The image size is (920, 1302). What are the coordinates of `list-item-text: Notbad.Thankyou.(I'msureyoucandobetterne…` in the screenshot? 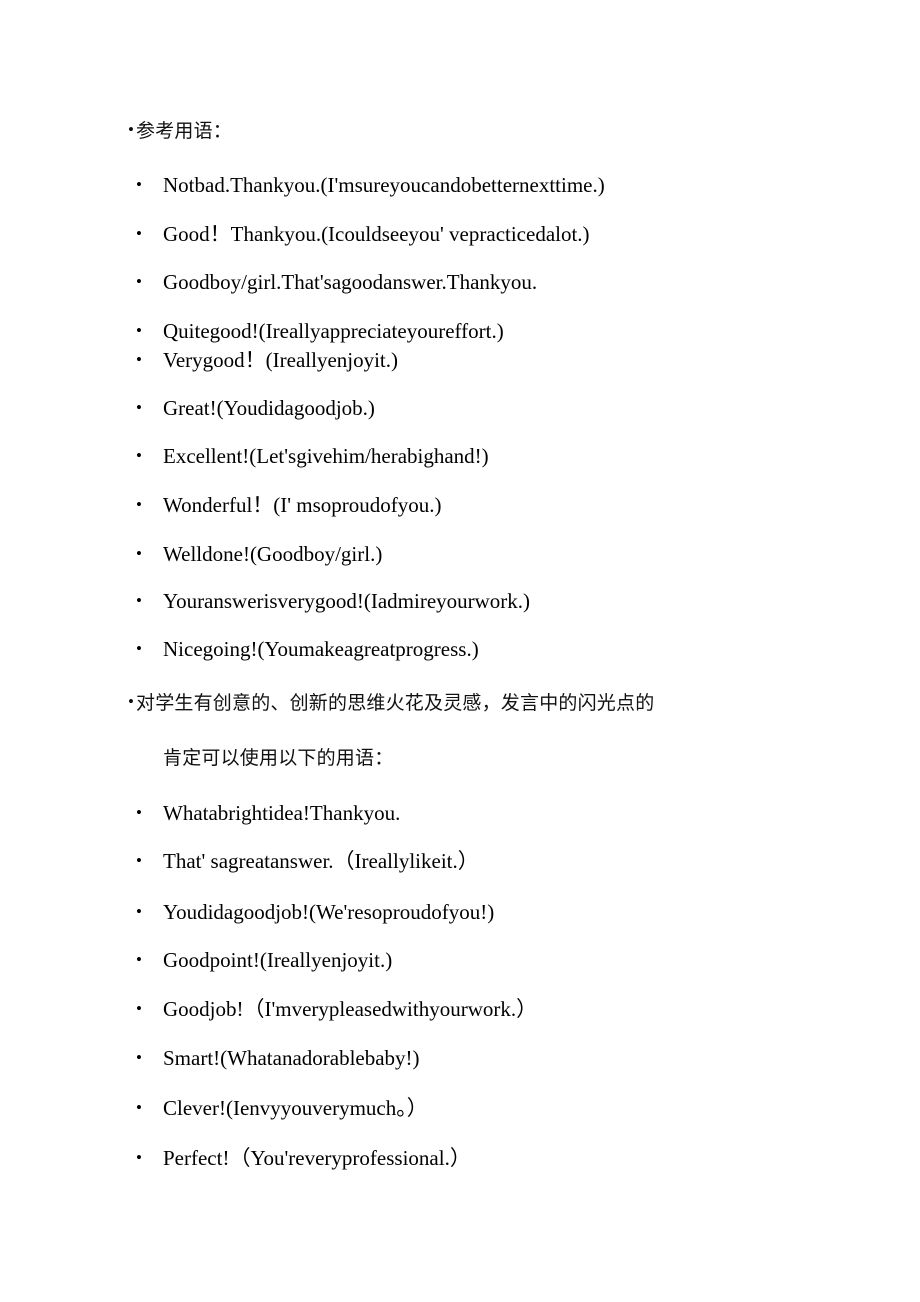 It's located at (384, 185).